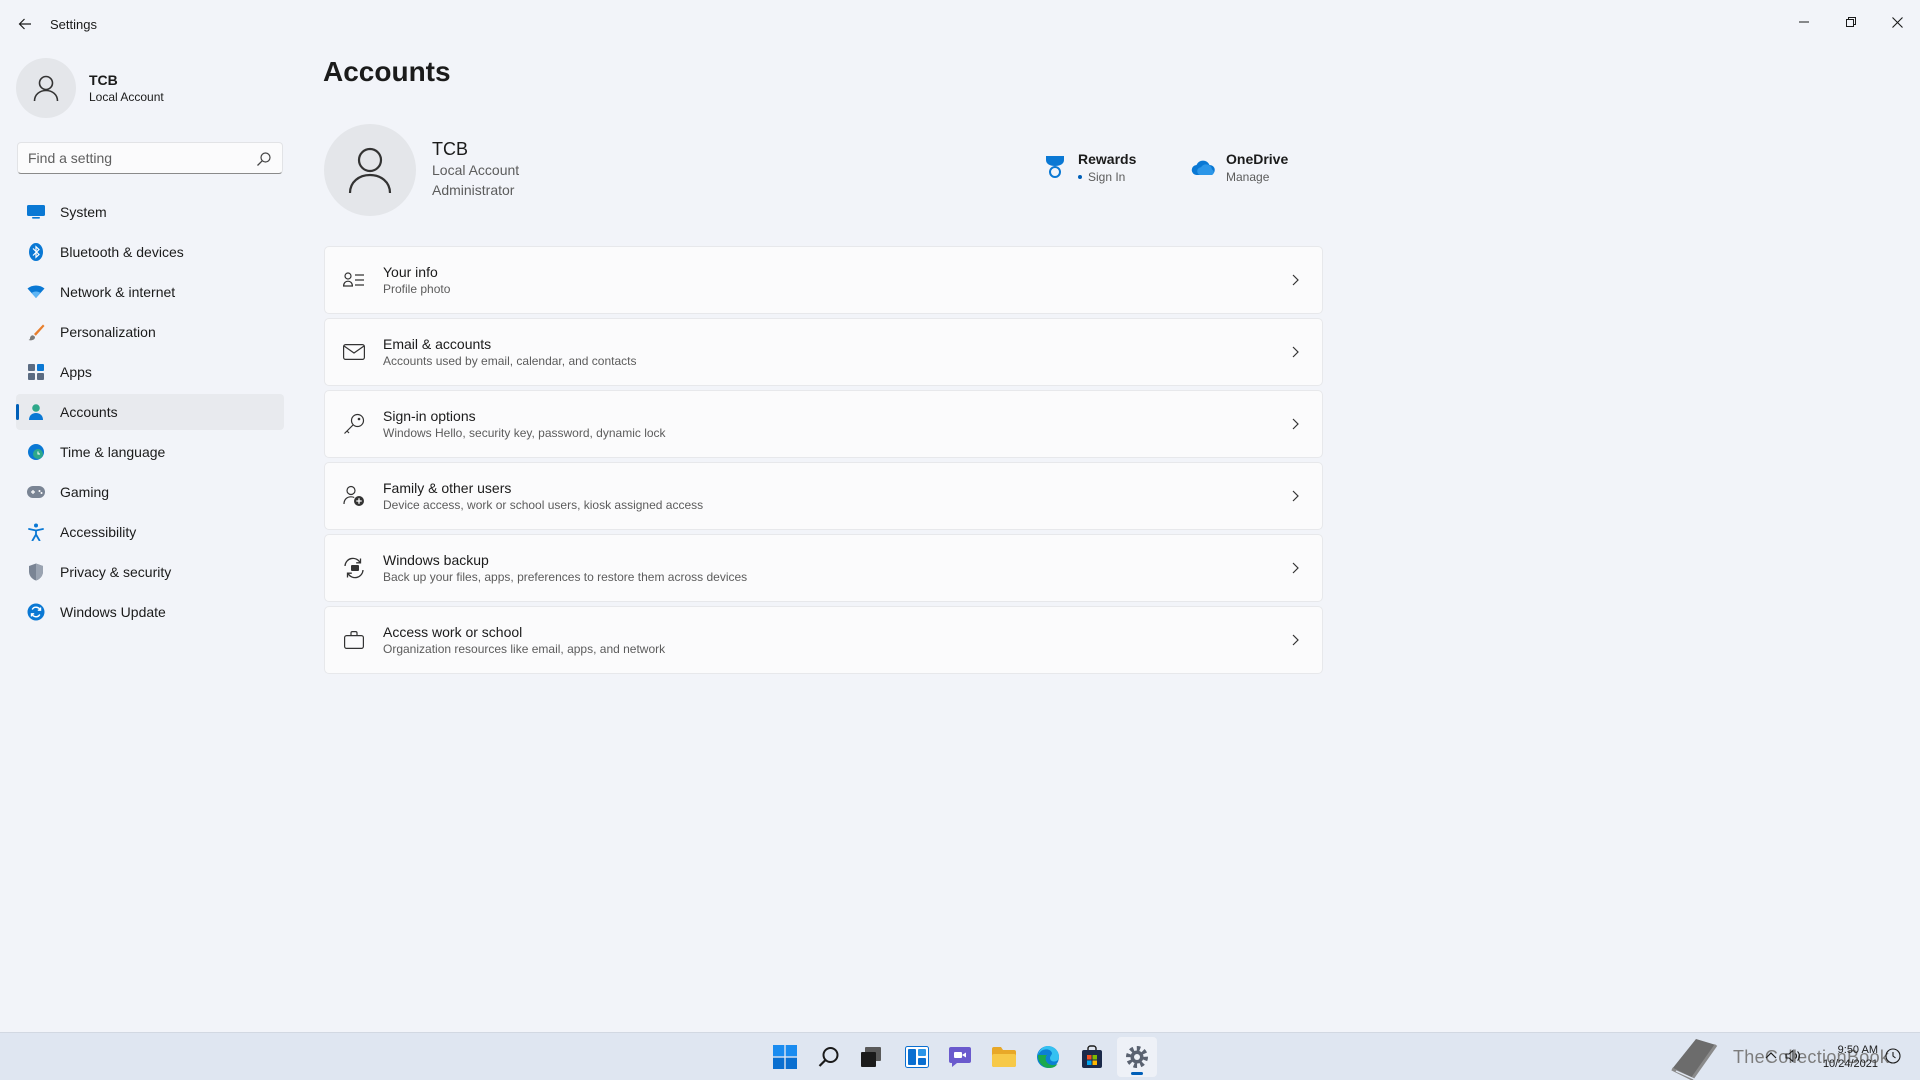 The width and height of the screenshot is (1920, 1080). I want to click on settings-icon, so click(1137, 1057).